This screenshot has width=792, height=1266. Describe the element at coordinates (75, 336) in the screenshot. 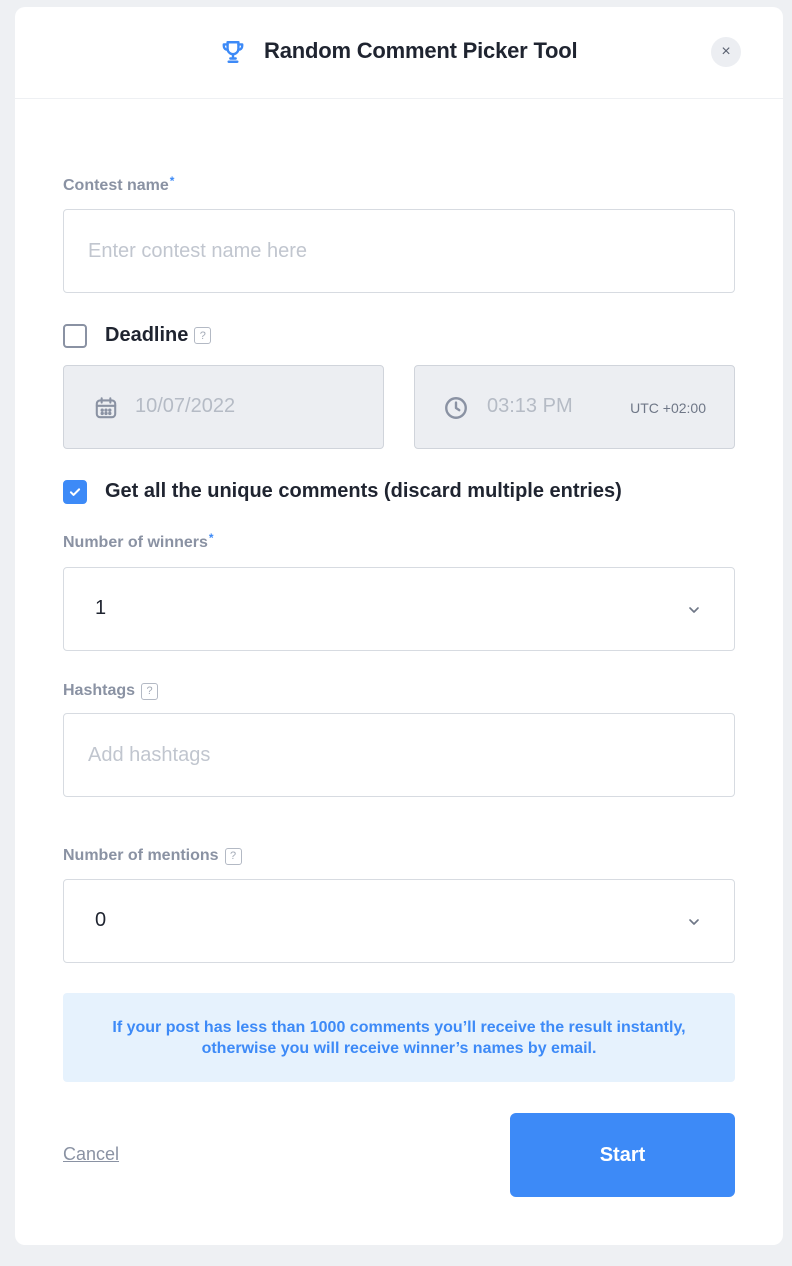

I see `deadline-checkbox` at that location.